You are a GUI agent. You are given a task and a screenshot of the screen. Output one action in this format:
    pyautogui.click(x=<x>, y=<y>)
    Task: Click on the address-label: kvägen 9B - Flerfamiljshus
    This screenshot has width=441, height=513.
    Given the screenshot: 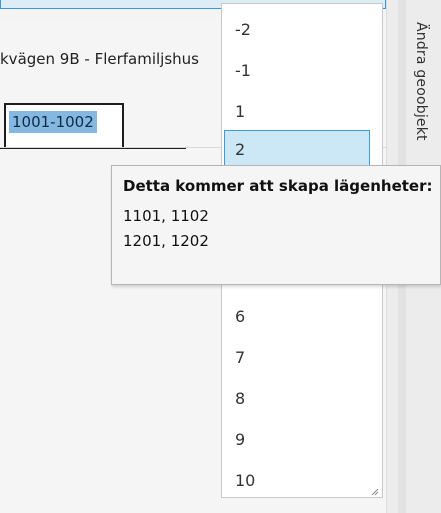 What is the action you would take?
    pyautogui.click(x=99, y=59)
    